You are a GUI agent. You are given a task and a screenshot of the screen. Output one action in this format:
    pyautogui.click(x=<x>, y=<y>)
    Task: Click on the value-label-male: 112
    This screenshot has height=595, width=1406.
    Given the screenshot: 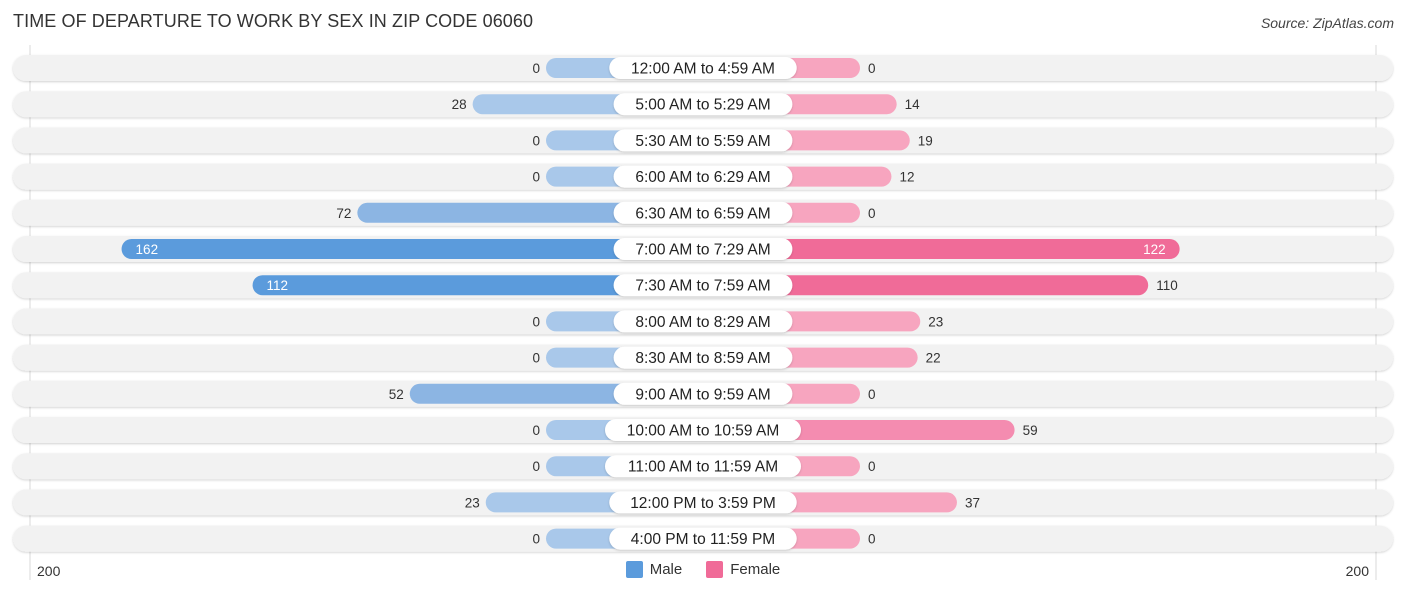 What is the action you would take?
    pyautogui.click(x=278, y=285)
    